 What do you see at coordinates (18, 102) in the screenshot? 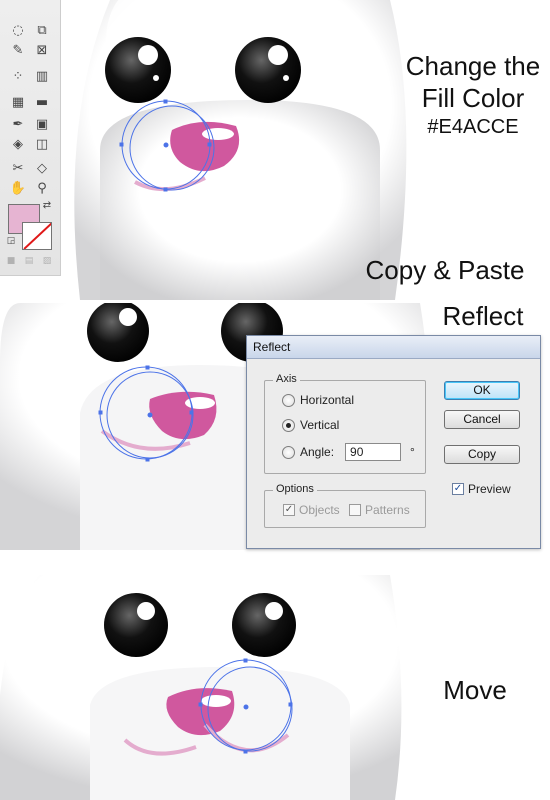
I see `mesh-tool-icon: ▦` at bounding box center [18, 102].